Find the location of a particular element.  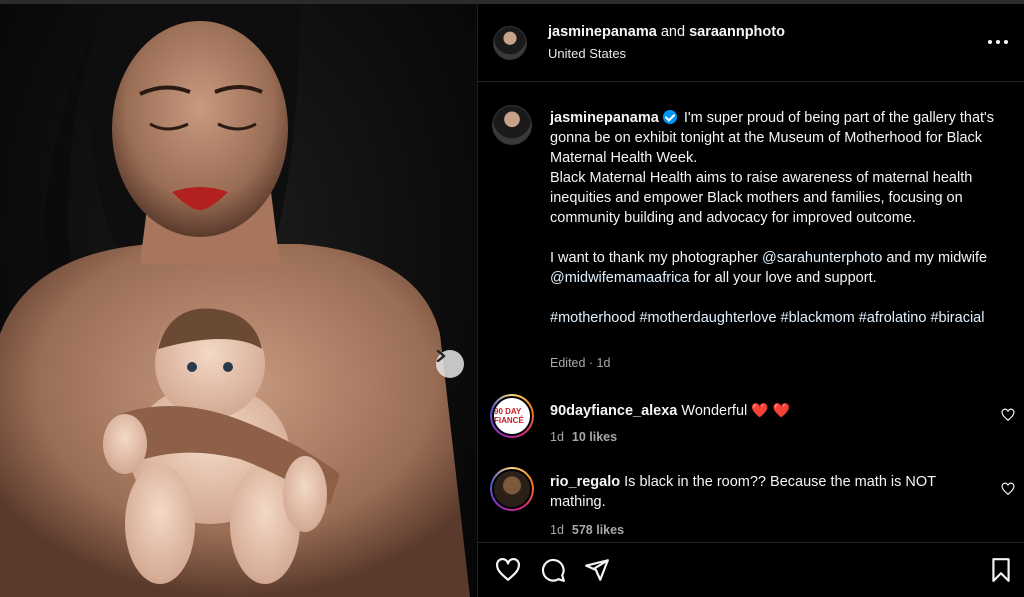

caption-thanks-suffix: for all your love and support. is located at coordinates (785, 278).